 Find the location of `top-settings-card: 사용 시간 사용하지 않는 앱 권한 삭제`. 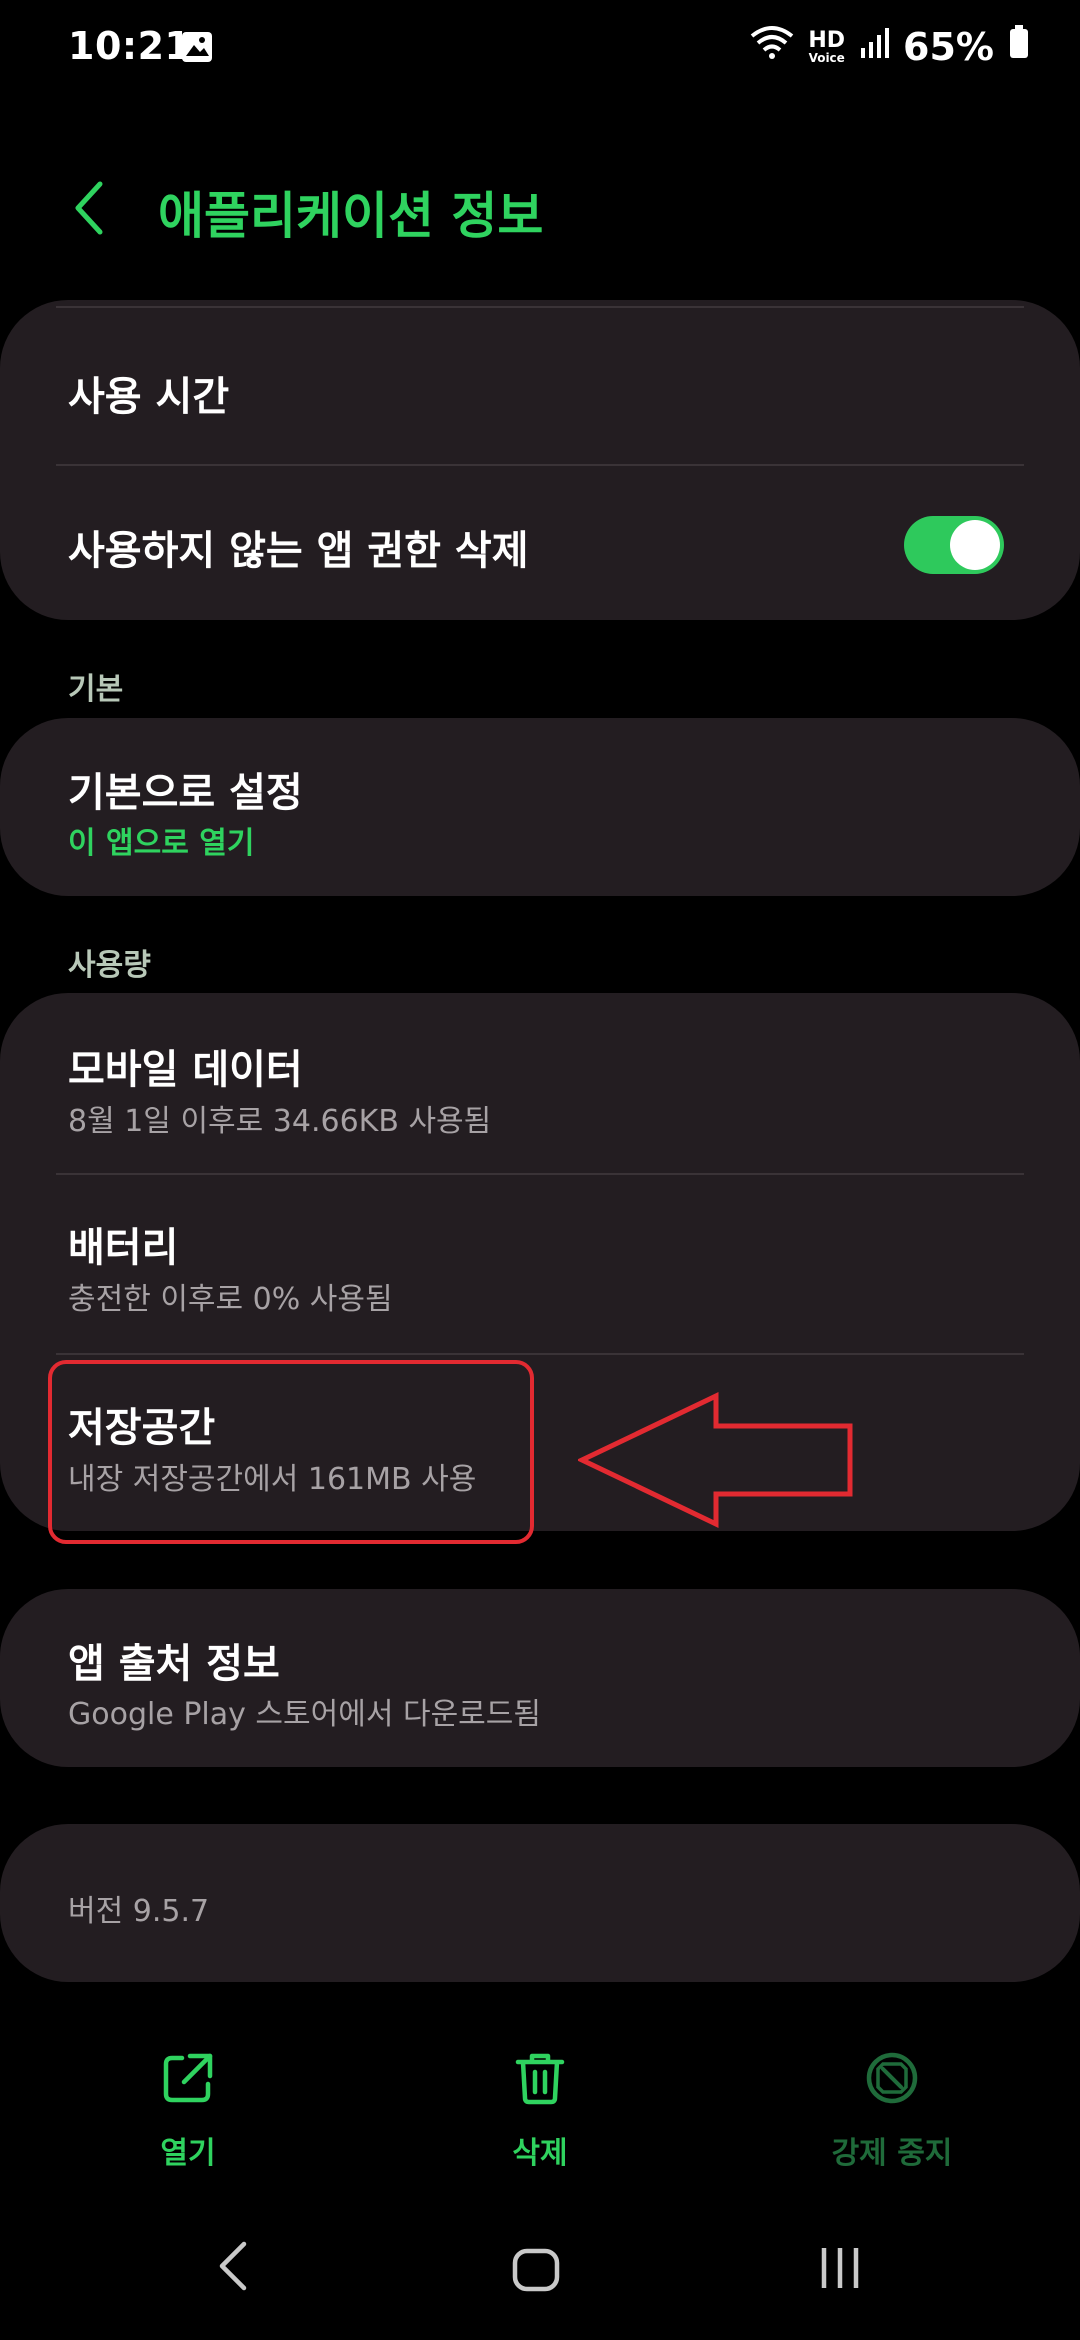

top-settings-card: 사용 시간 사용하지 않는 앱 권한 삭제 is located at coordinates (540, 460).